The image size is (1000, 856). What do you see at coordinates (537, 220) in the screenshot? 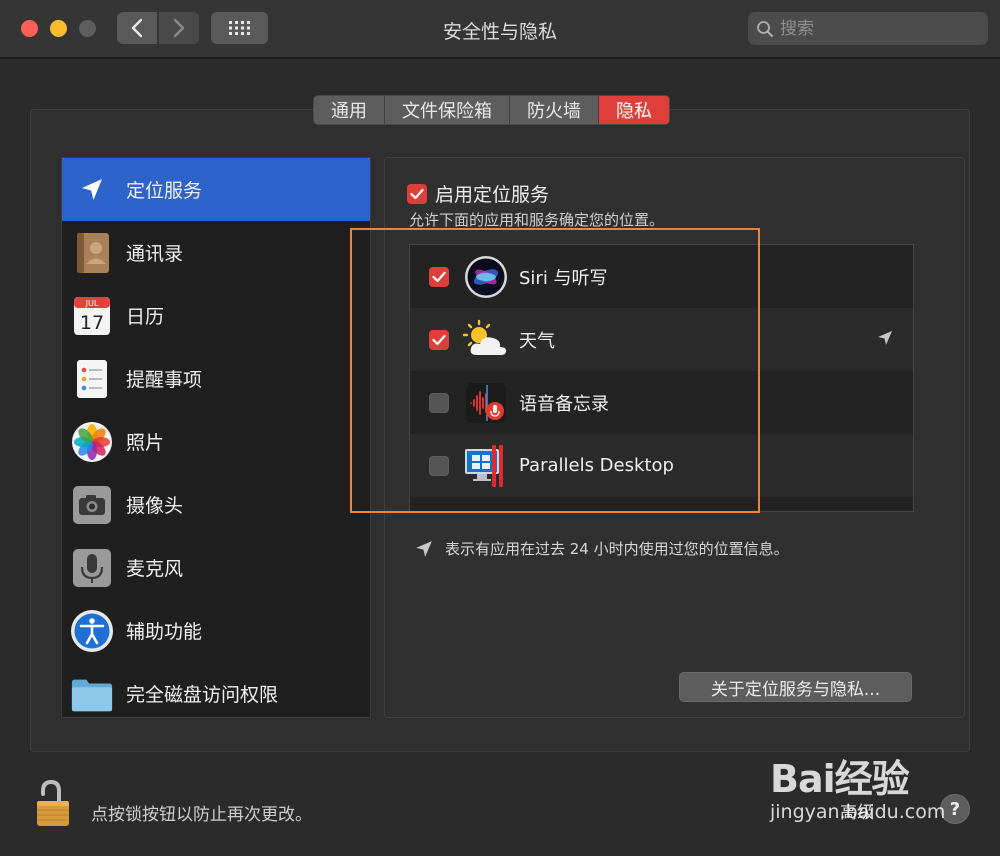
I see `location-subtitle: 允许下面的应用和服务确定您的位置。` at bounding box center [537, 220].